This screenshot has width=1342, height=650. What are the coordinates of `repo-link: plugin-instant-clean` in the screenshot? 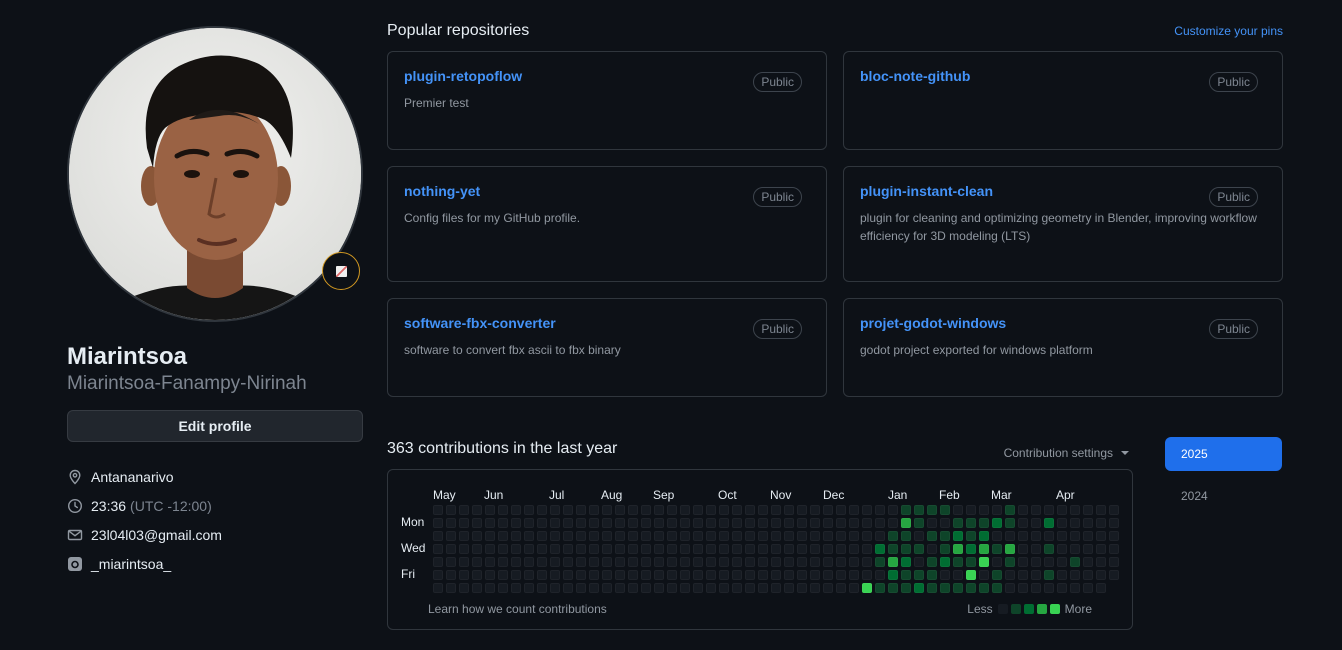 It's located at (1063, 191).